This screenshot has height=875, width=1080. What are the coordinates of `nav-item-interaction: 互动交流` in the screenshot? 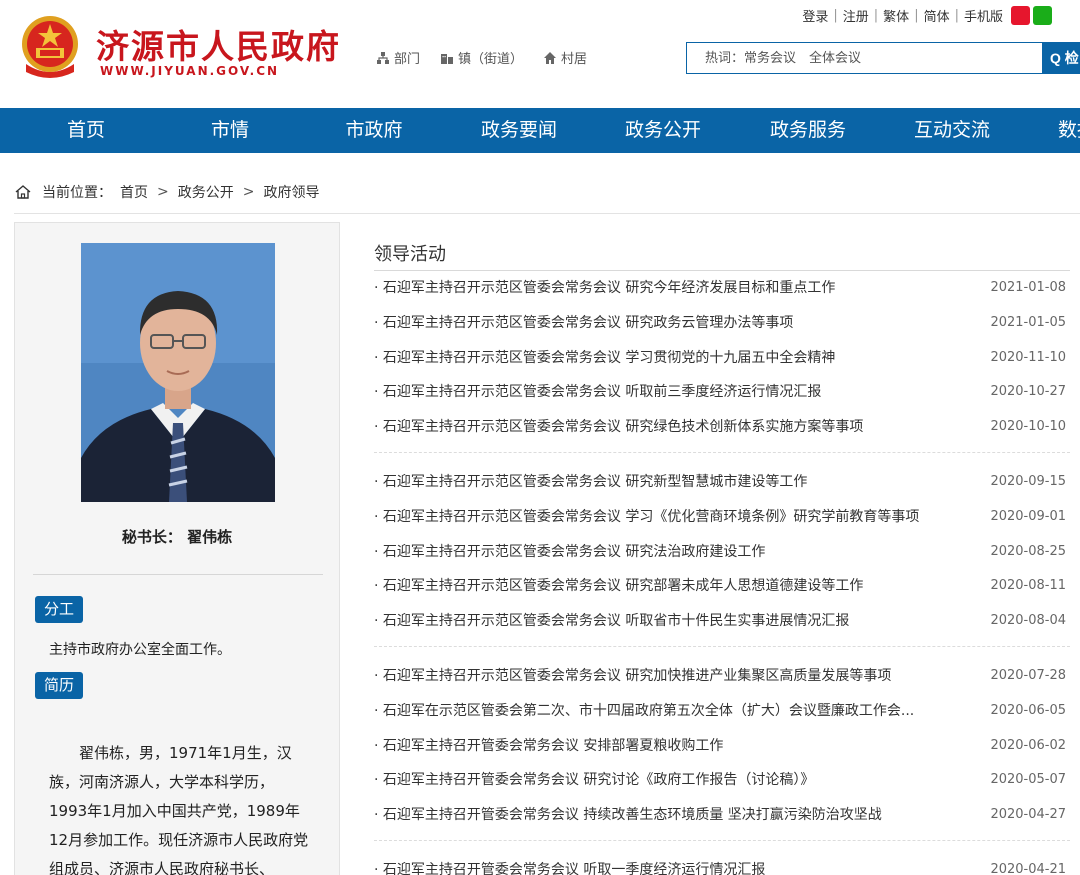 It's located at (952, 130).